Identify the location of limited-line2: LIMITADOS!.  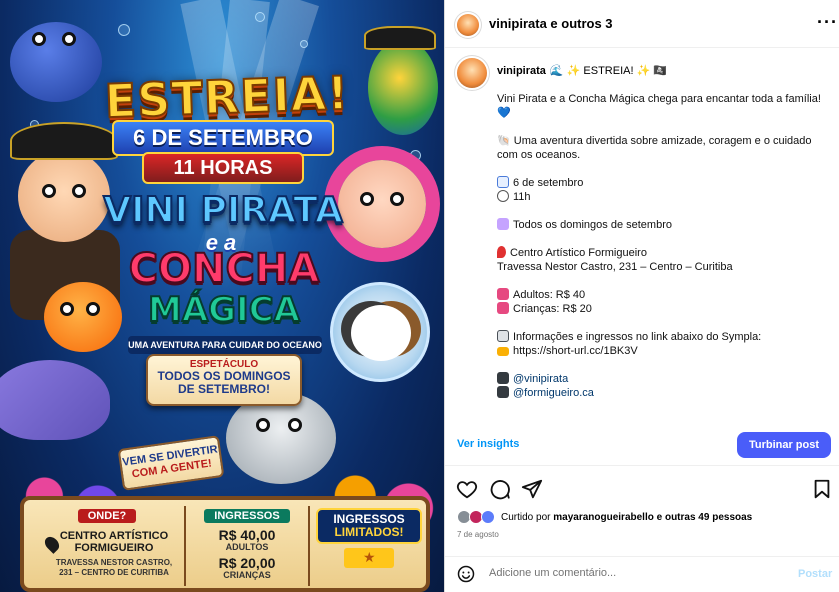
(369, 532).